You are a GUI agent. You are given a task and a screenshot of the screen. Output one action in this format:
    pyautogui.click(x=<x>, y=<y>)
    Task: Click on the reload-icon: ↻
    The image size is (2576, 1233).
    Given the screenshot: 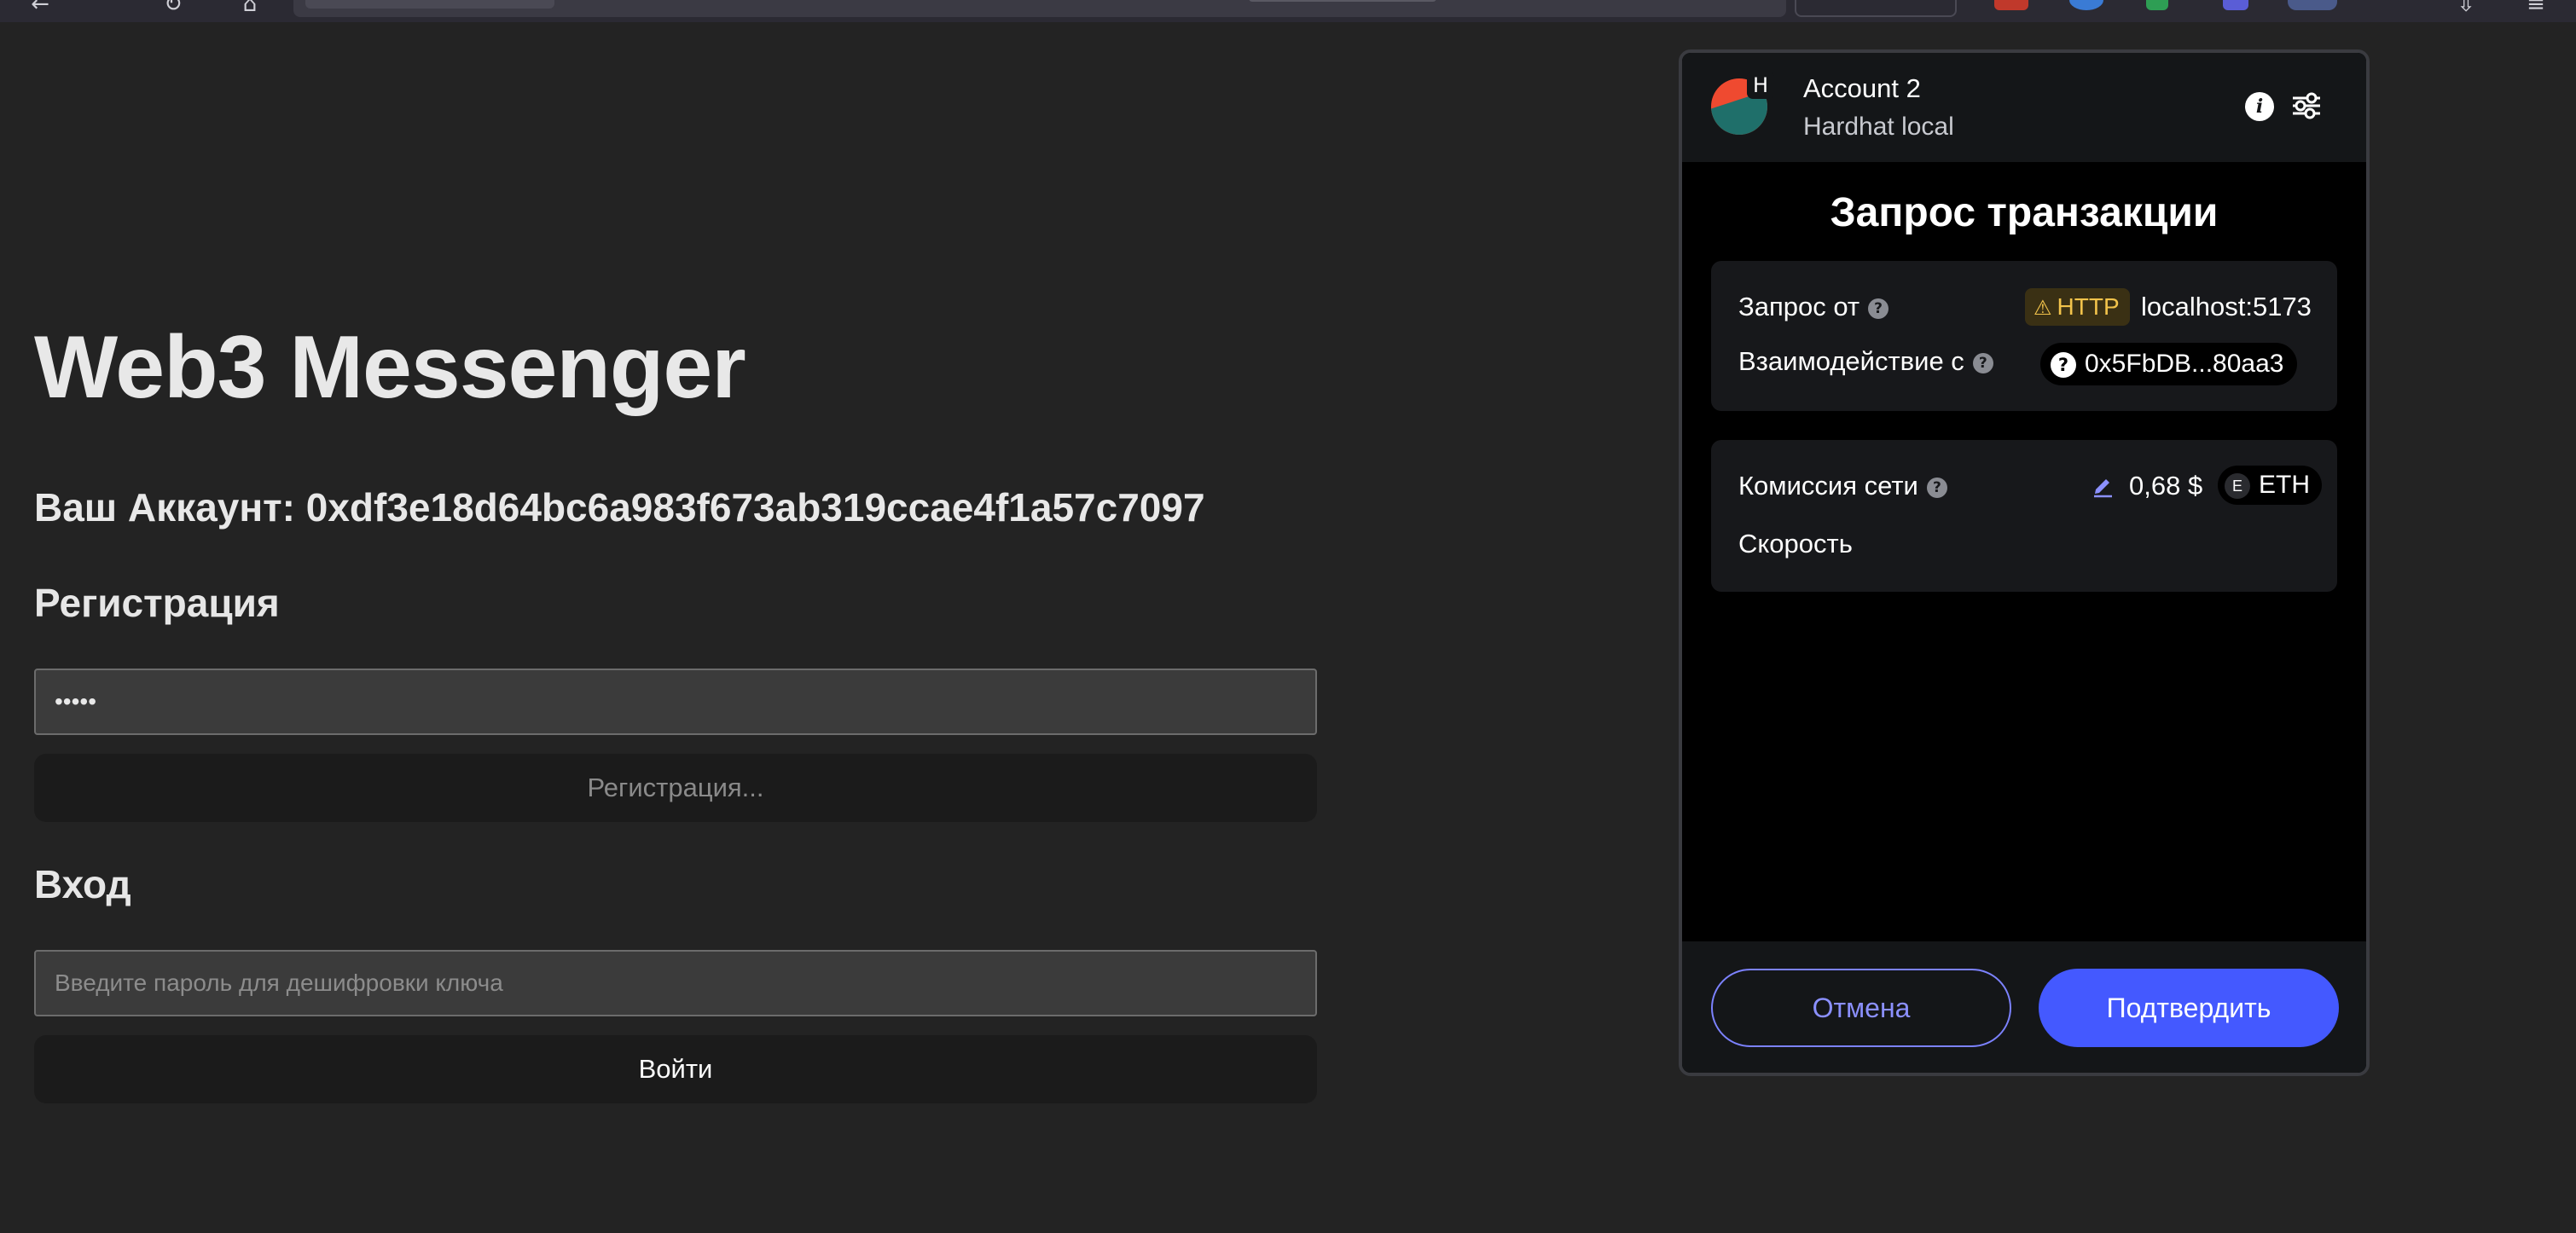 What is the action you would take?
    pyautogui.click(x=173, y=7)
    